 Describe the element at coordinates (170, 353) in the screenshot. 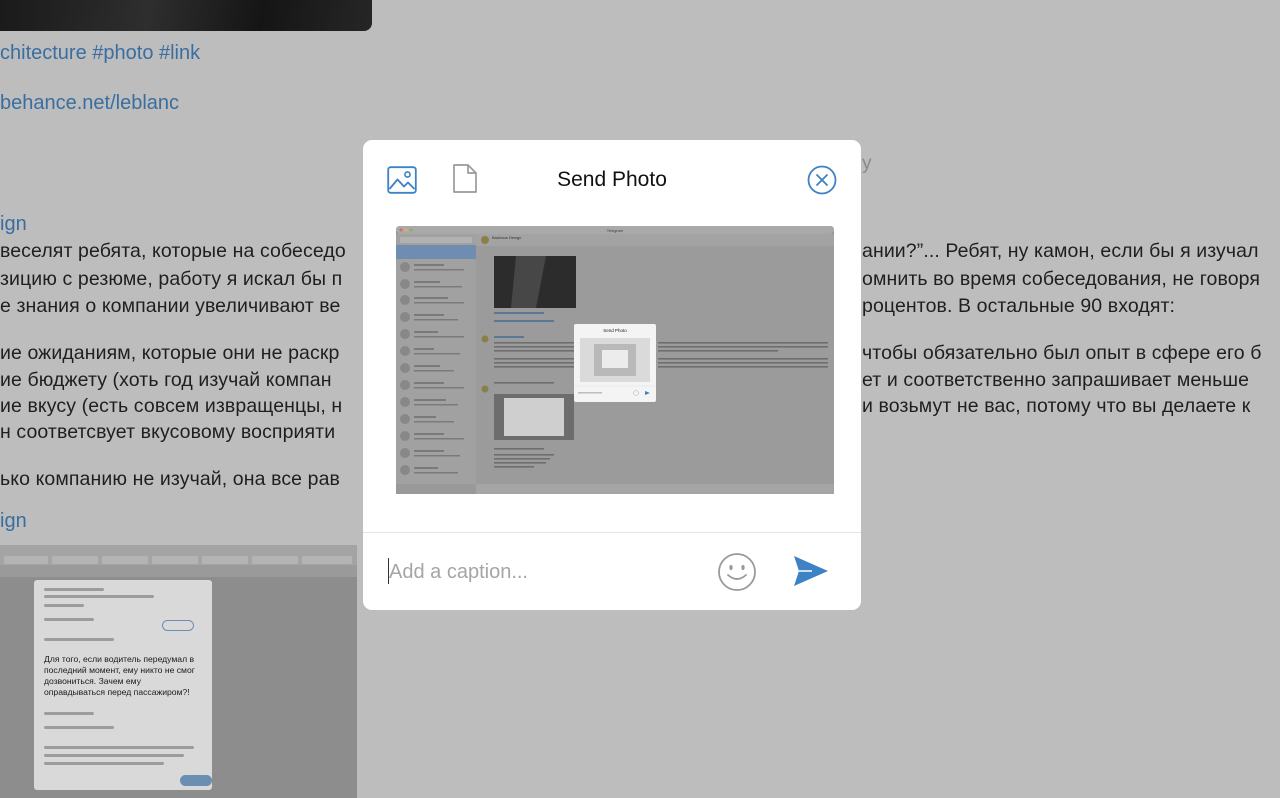

I see `bg-message-line: ие ожиданиям, которые они не раскр` at that location.